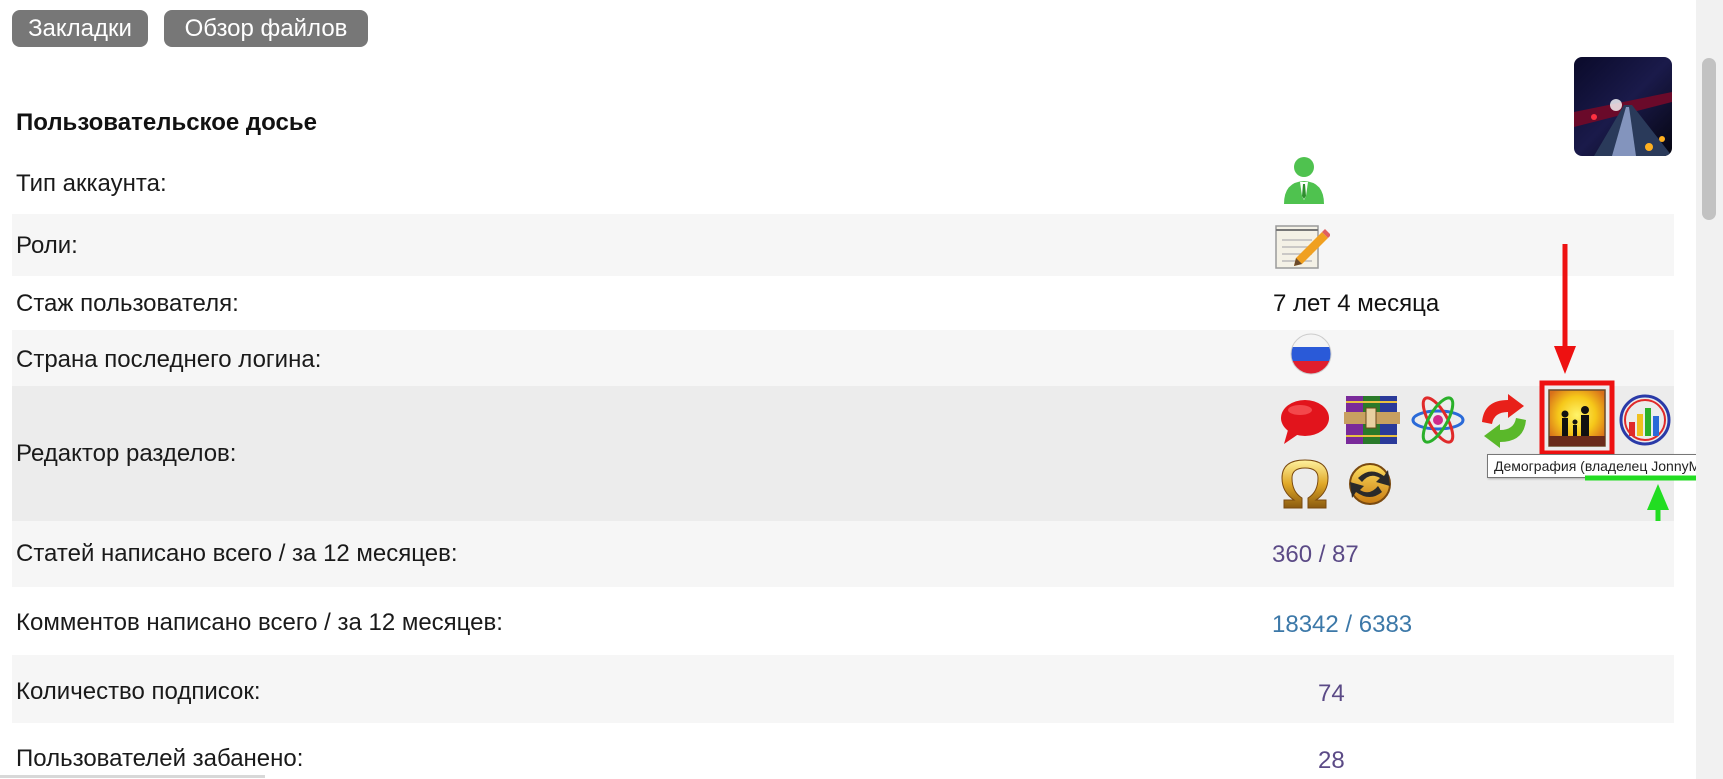 Image resolution: width=1723 pixels, height=779 pixels. Describe the element at coordinates (1304, 182) in the screenshot. I see `user-account-icon` at that location.